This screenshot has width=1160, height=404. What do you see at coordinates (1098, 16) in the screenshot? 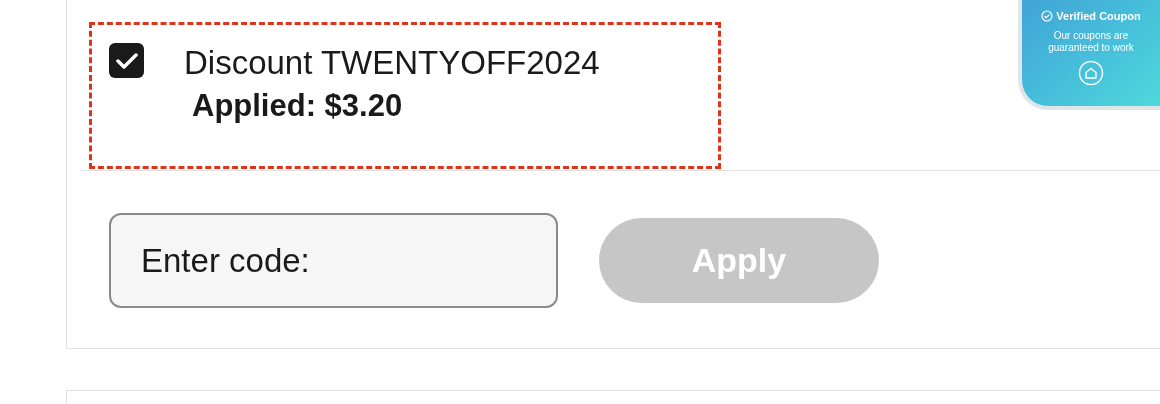
I see `badge-title: Verified Coupon` at bounding box center [1098, 16].